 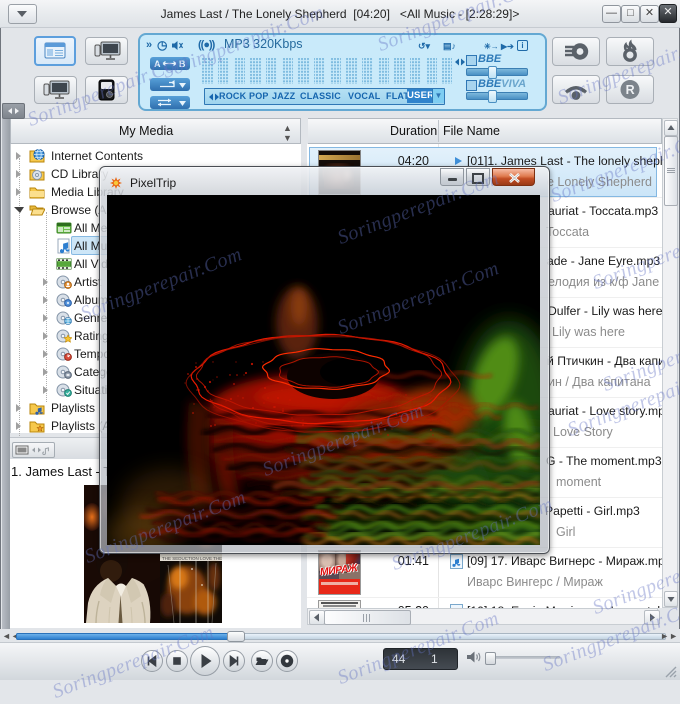 What do you see at coordinates (157, 64) in the screenshot?
I see `svg-text: A` at bounding box center [157, 64].